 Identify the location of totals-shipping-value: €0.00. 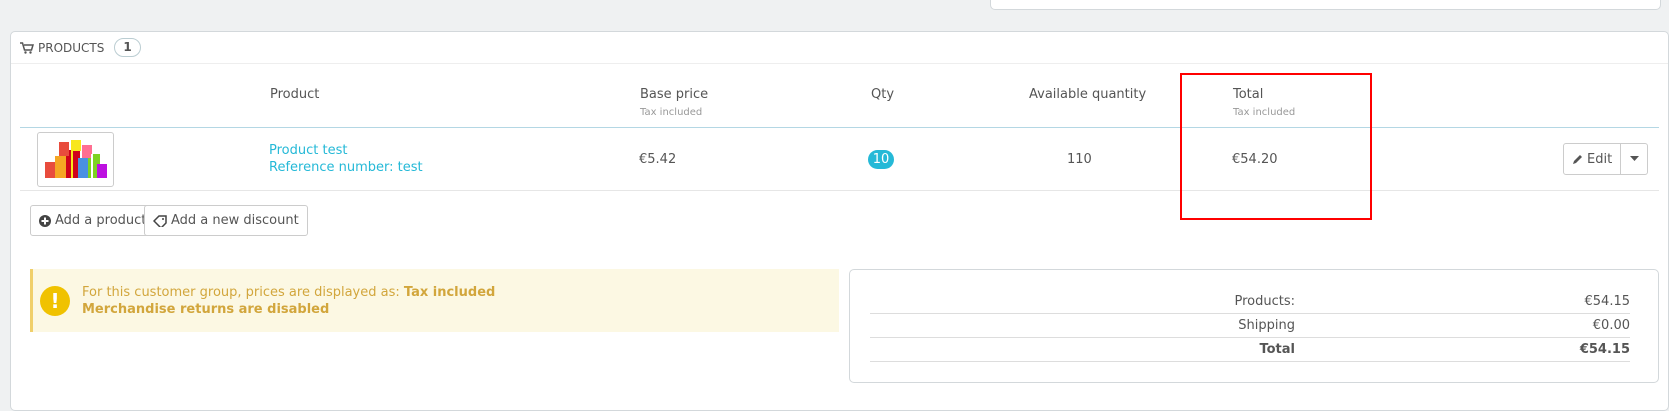
(1611, 325).